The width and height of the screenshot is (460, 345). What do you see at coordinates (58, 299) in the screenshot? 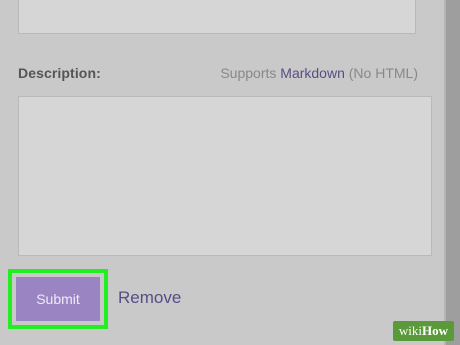
I see `submit-button: Submit` at bounding box center [58, 299].